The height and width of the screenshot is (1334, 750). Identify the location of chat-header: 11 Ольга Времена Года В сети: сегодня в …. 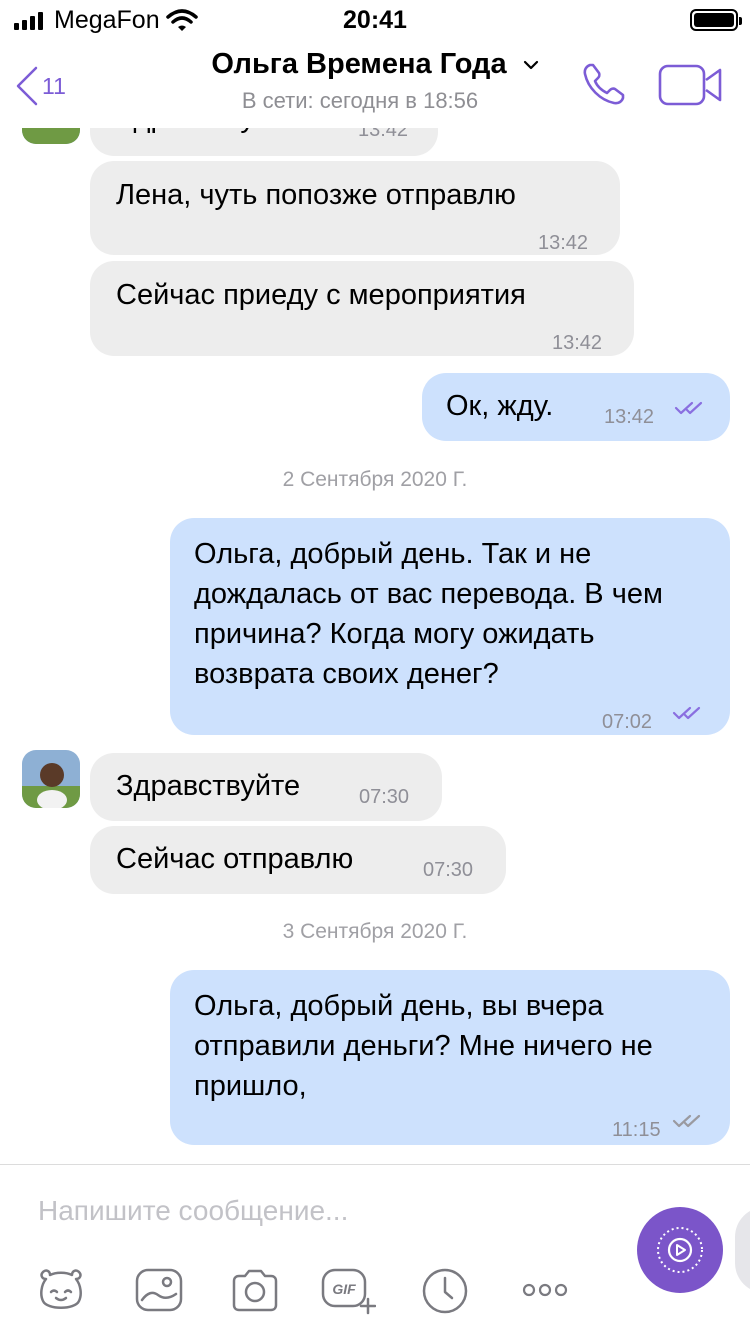
(375, 84).